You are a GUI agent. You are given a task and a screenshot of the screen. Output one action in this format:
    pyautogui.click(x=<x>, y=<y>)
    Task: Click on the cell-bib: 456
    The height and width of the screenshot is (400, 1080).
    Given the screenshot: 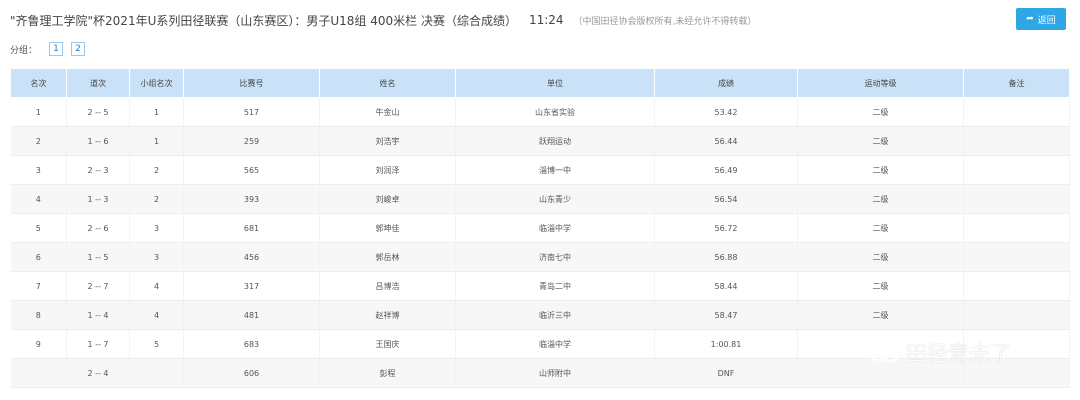 What is the action you would take?
    pyautogui.click(x=251, y=257)
    